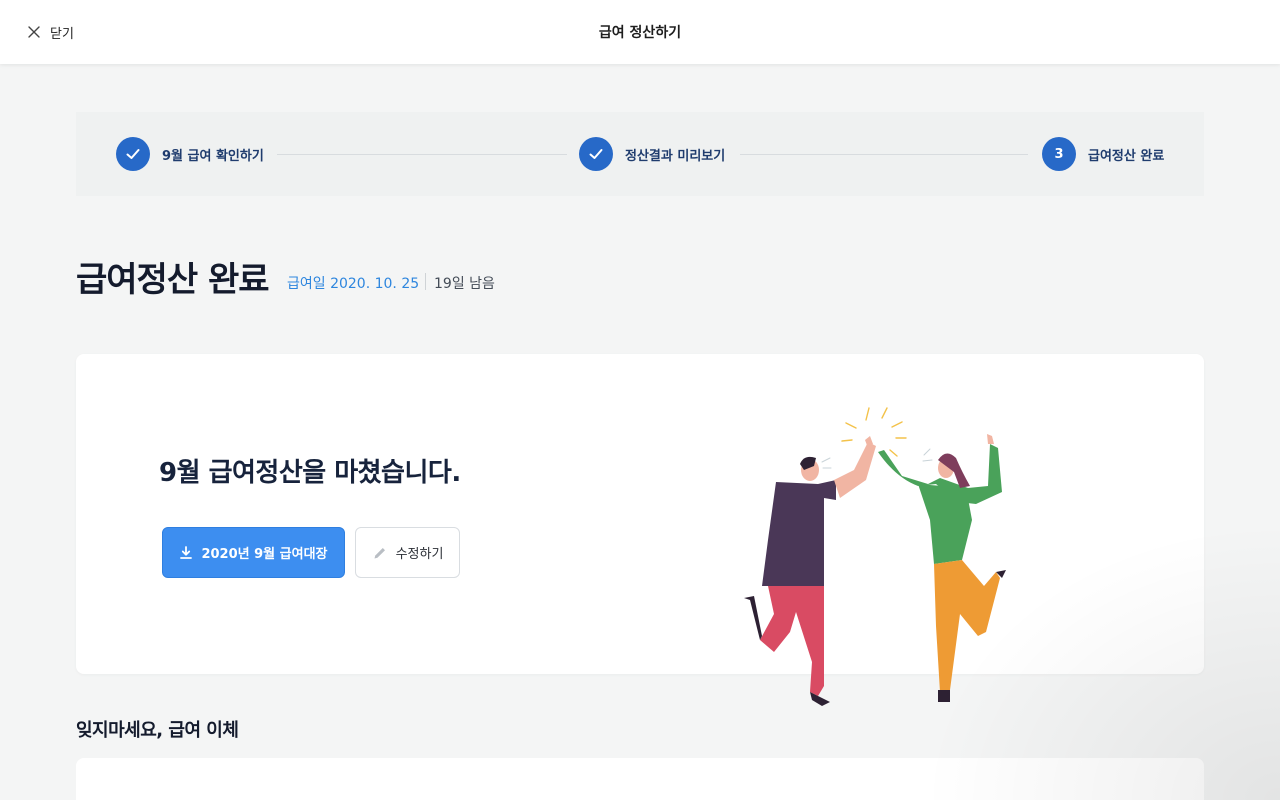  Describe the element at coordinates (1059, 154) in the screenshot. I see `step-number-circle: 3` at that location.